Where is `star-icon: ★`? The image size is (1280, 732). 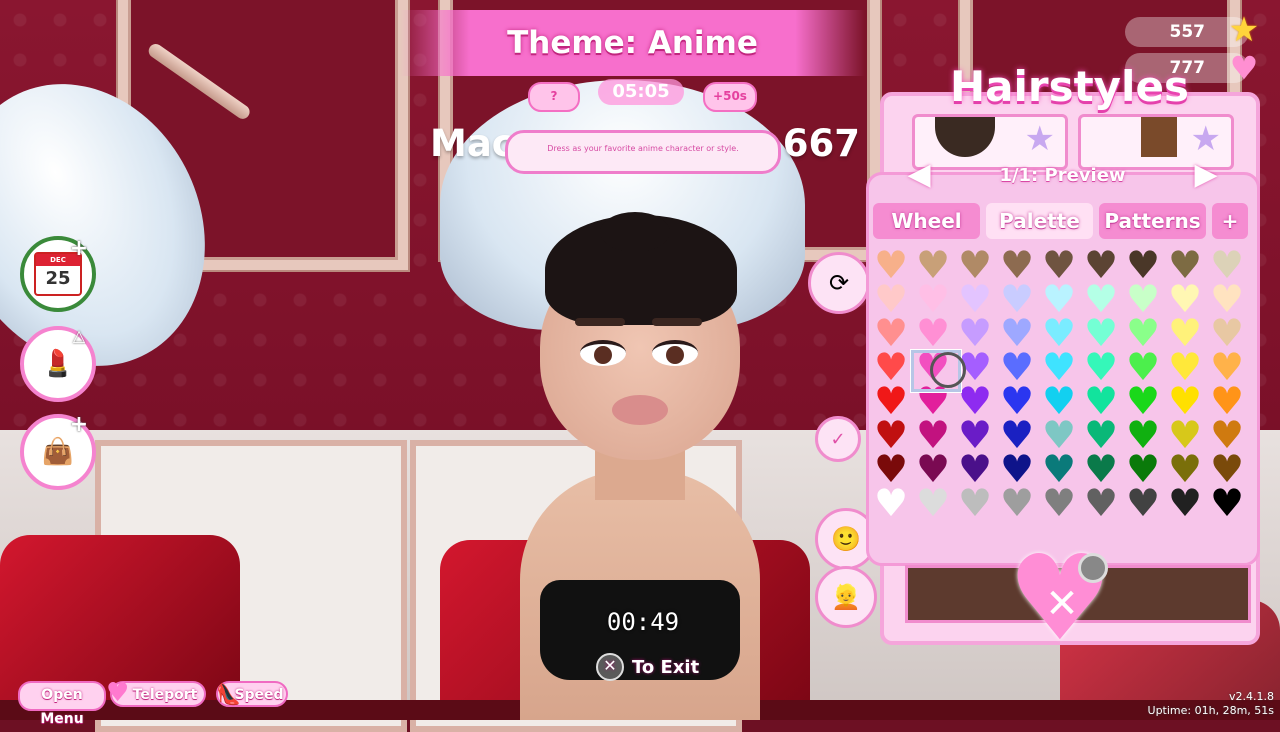 star-icon: ★ is located at coordinates (1244, 30).